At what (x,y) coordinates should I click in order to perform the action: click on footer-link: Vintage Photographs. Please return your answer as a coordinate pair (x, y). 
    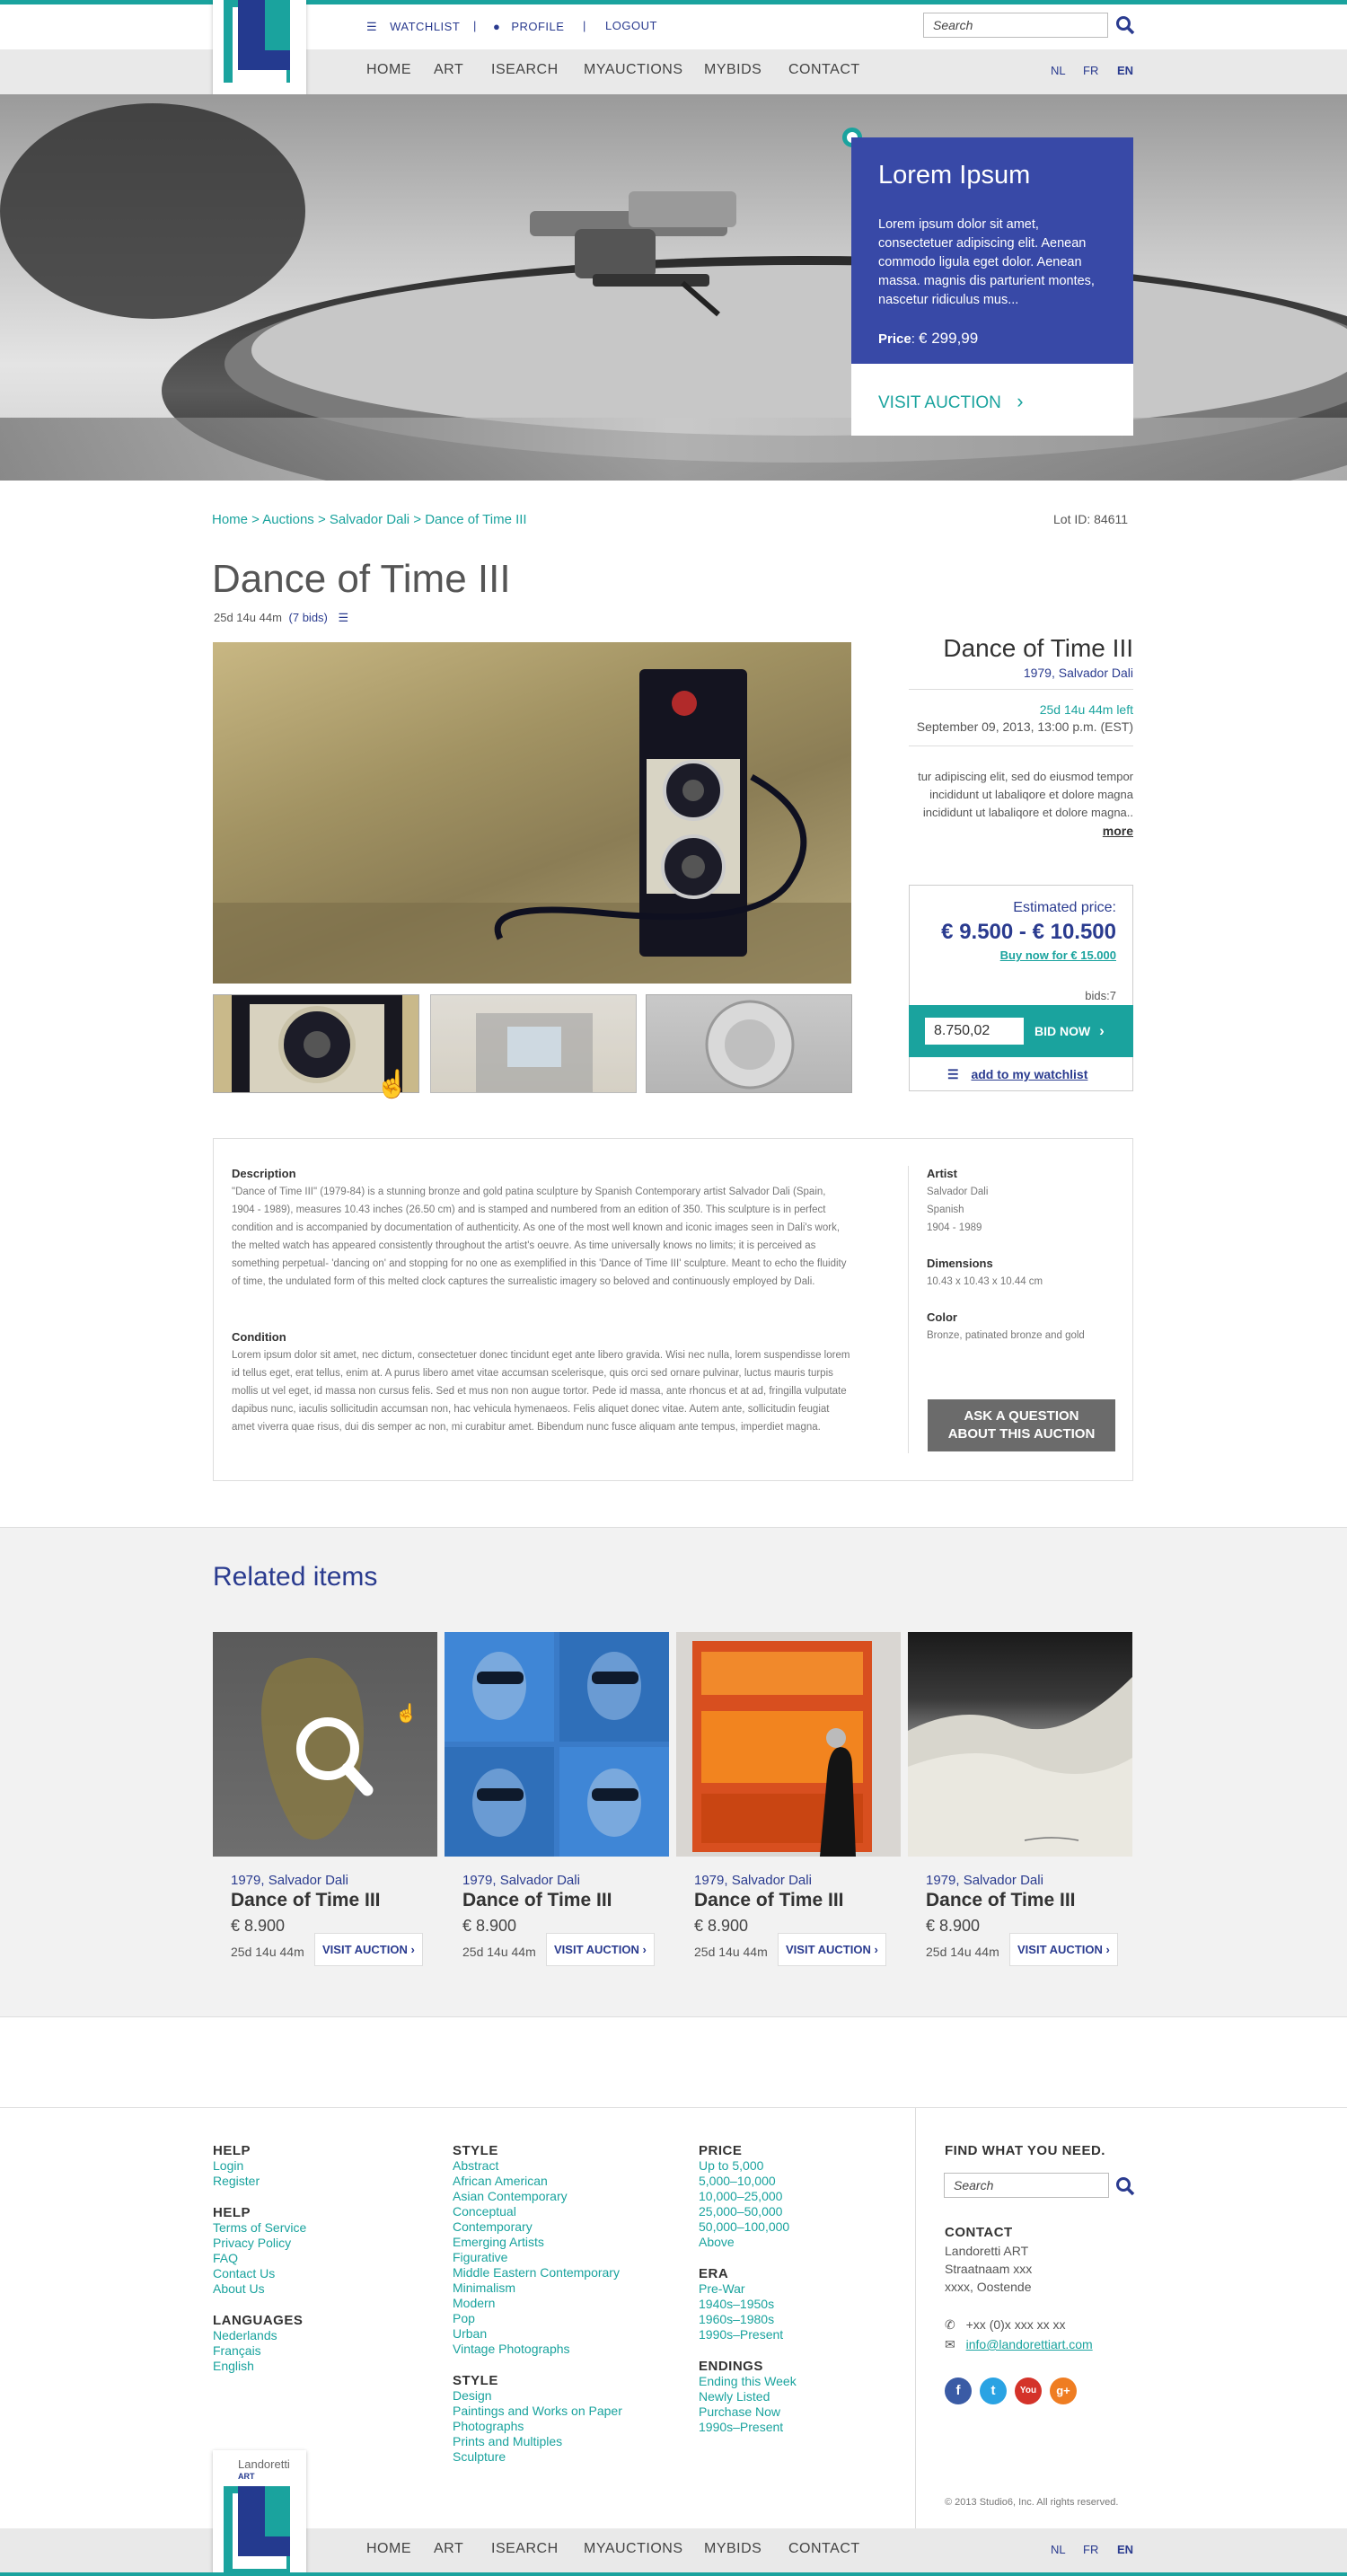
    Looking at the image, I should click on (569, 2349).